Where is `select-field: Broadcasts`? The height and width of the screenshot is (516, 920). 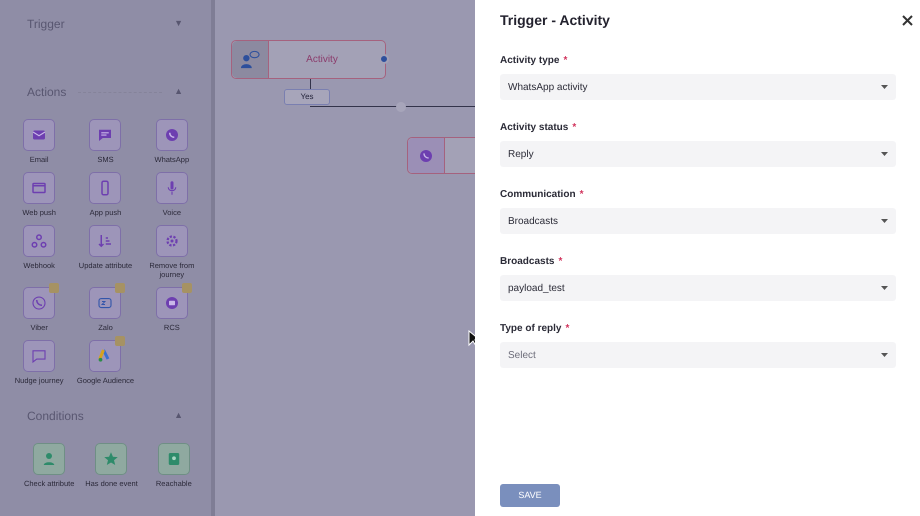 select-field: Broadcasts is located at coordinates (698, 221).